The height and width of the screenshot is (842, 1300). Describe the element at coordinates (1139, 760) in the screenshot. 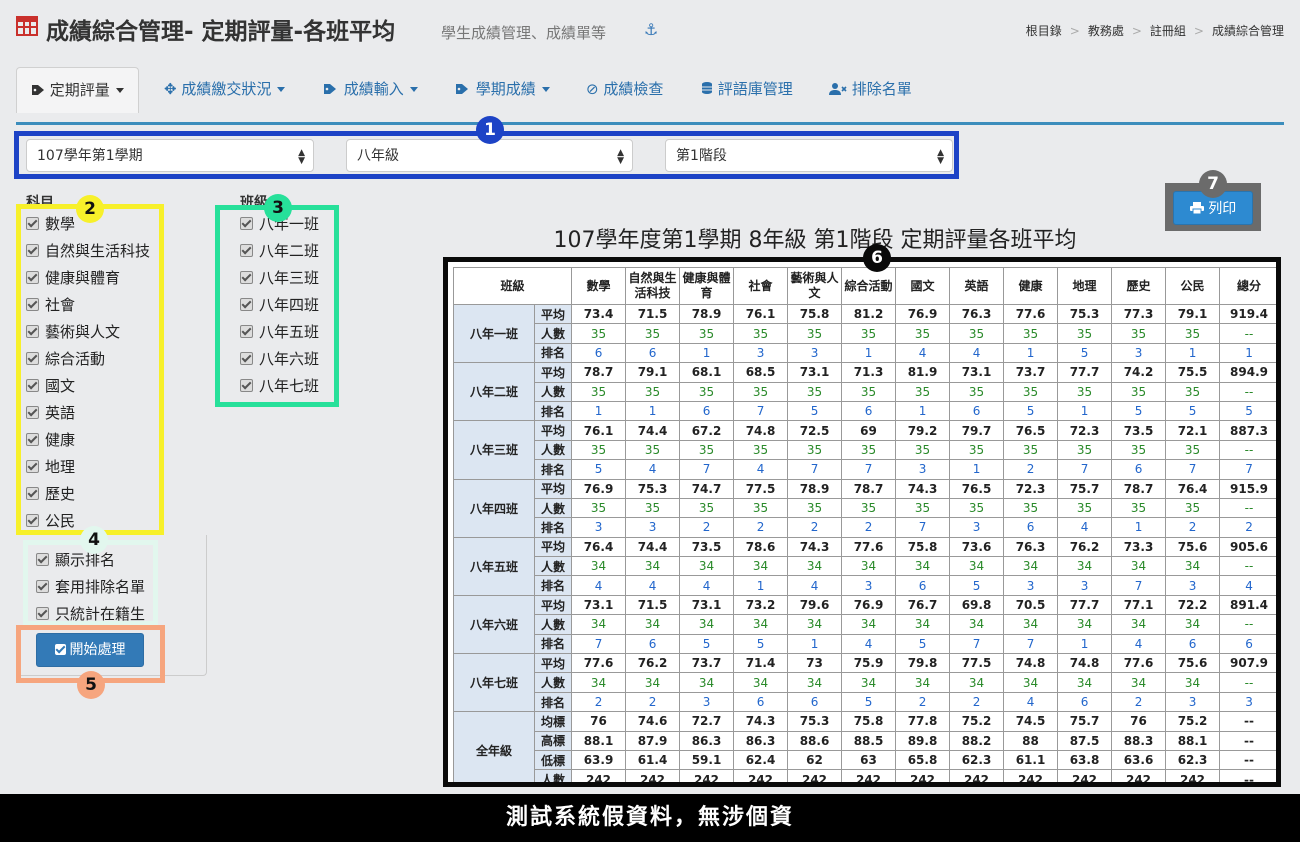

I see `summary-value-cell: 63.6` at that location.